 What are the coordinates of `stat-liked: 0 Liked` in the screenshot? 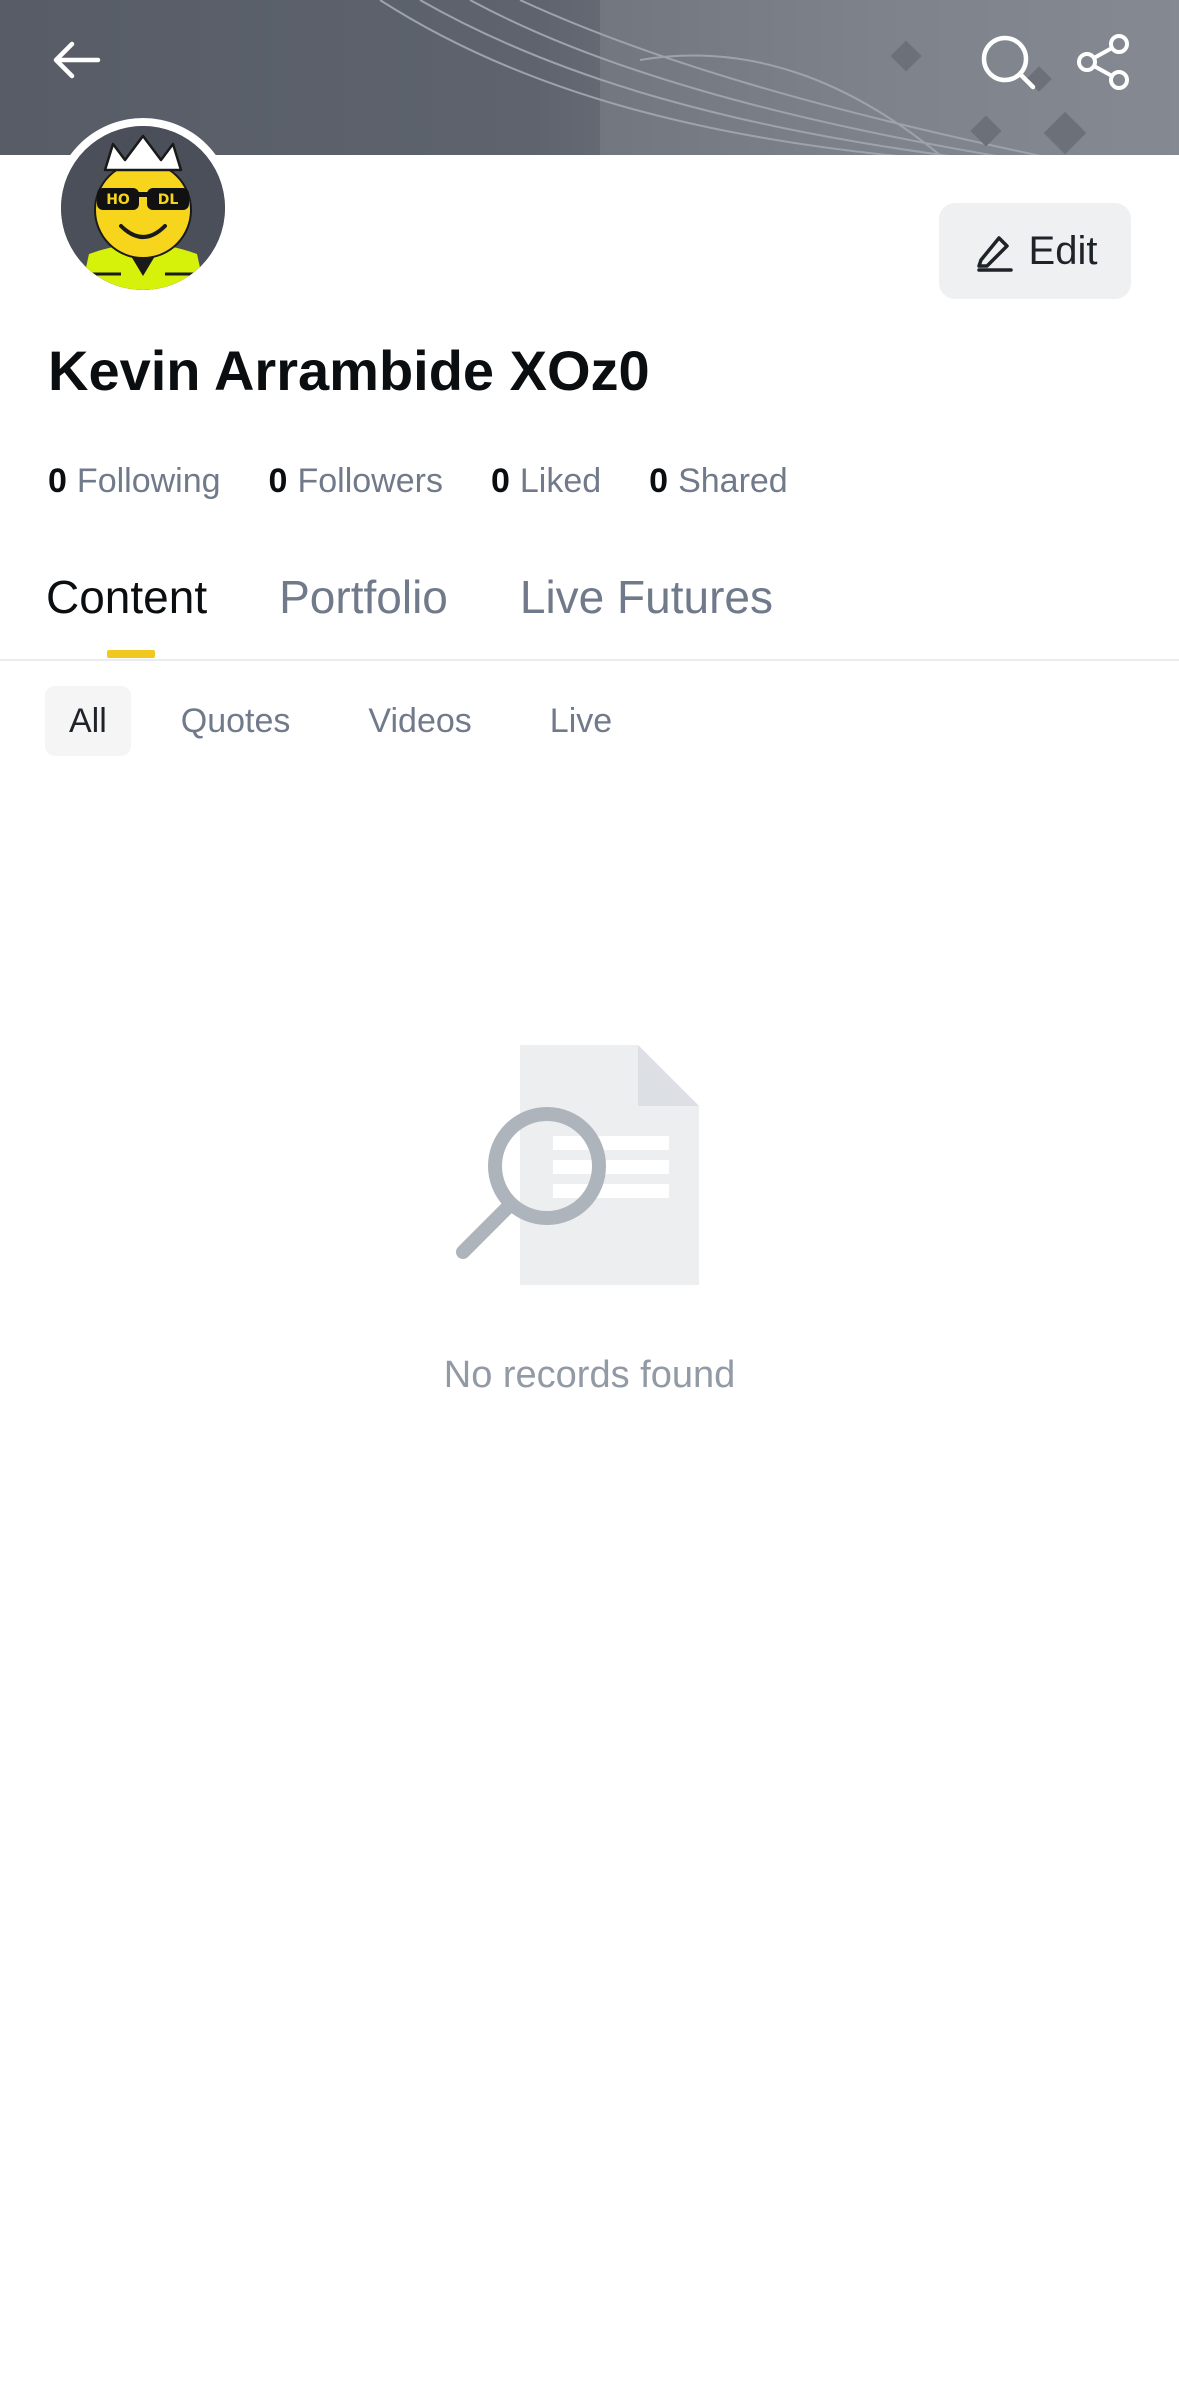 It's located at (546, 481).